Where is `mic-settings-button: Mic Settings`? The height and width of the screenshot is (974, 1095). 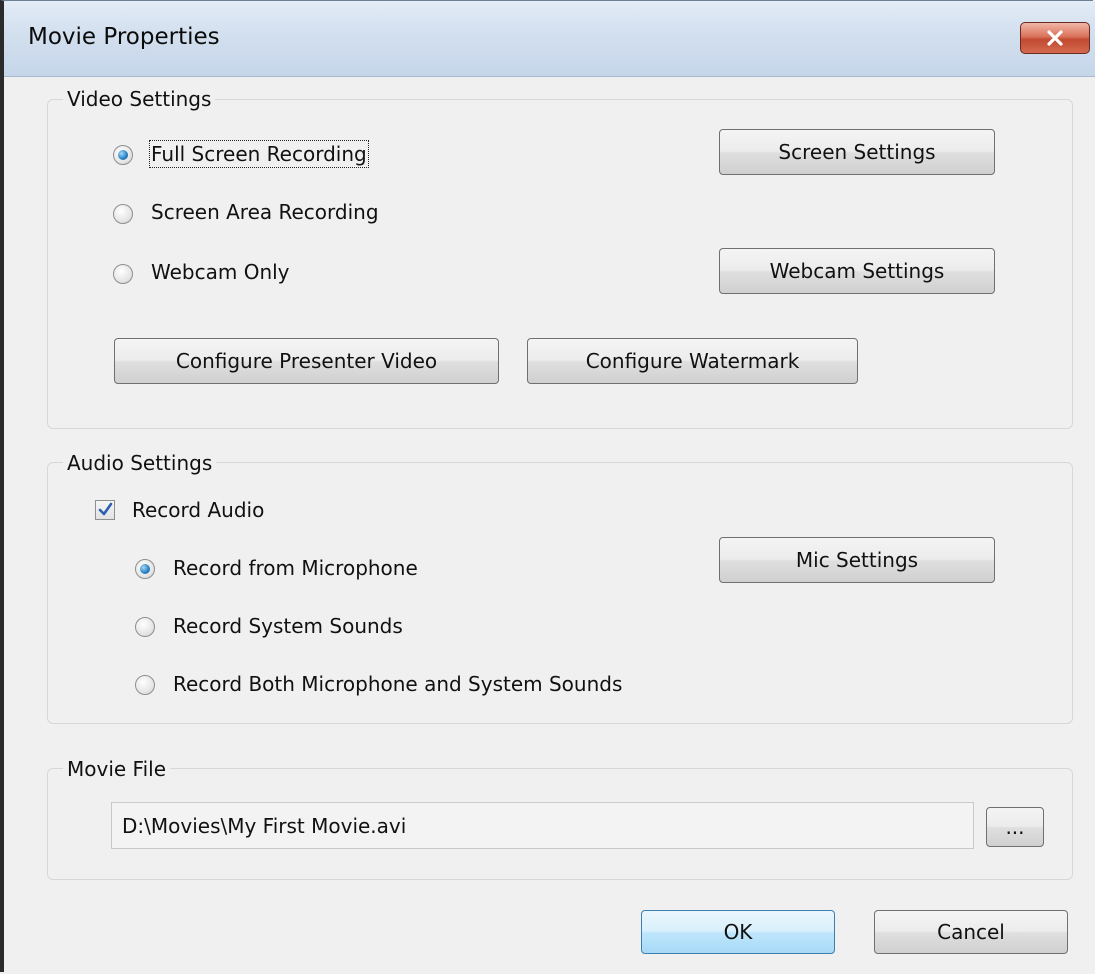
mic-settings-button: Mic Settings is located at coordinates (857, 560).